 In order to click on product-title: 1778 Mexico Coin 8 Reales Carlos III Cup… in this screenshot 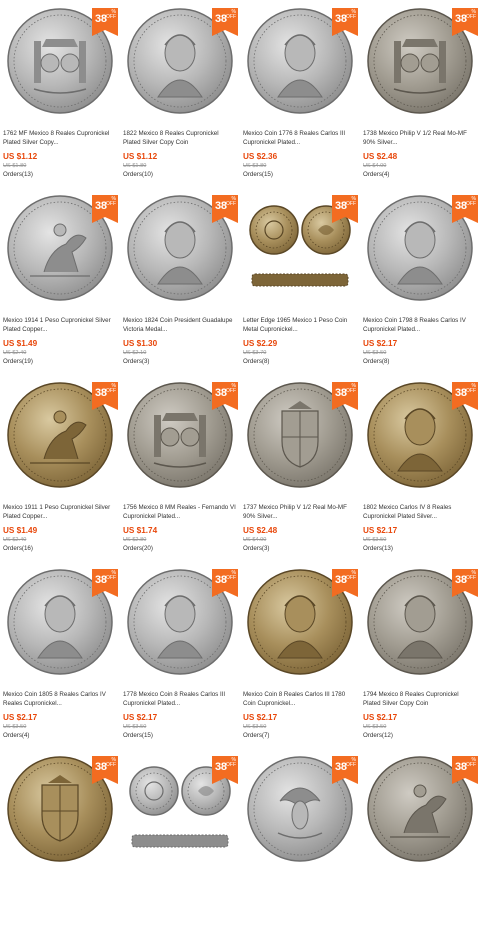, I will do `click(180, 699)`.